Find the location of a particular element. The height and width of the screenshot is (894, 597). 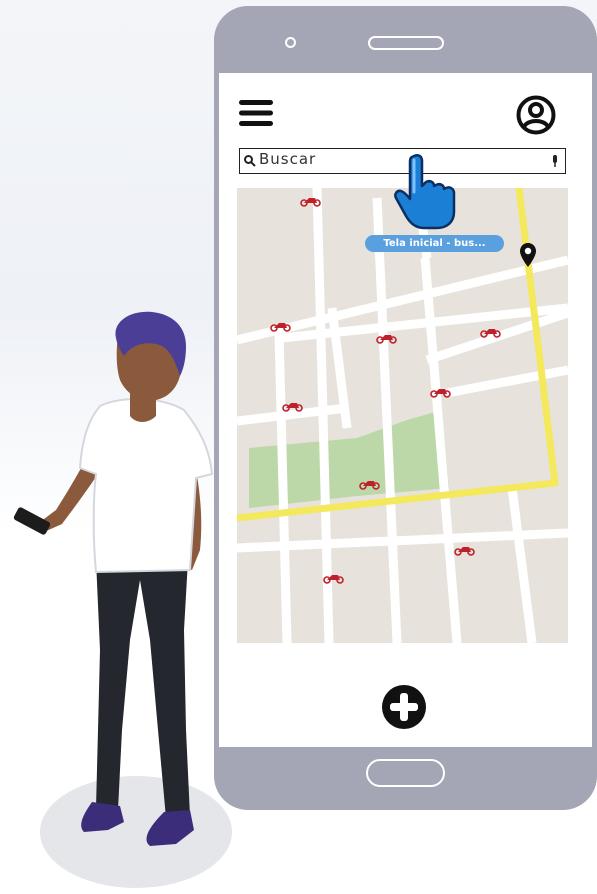

floor-shadow is located at coordinates (136, 832).